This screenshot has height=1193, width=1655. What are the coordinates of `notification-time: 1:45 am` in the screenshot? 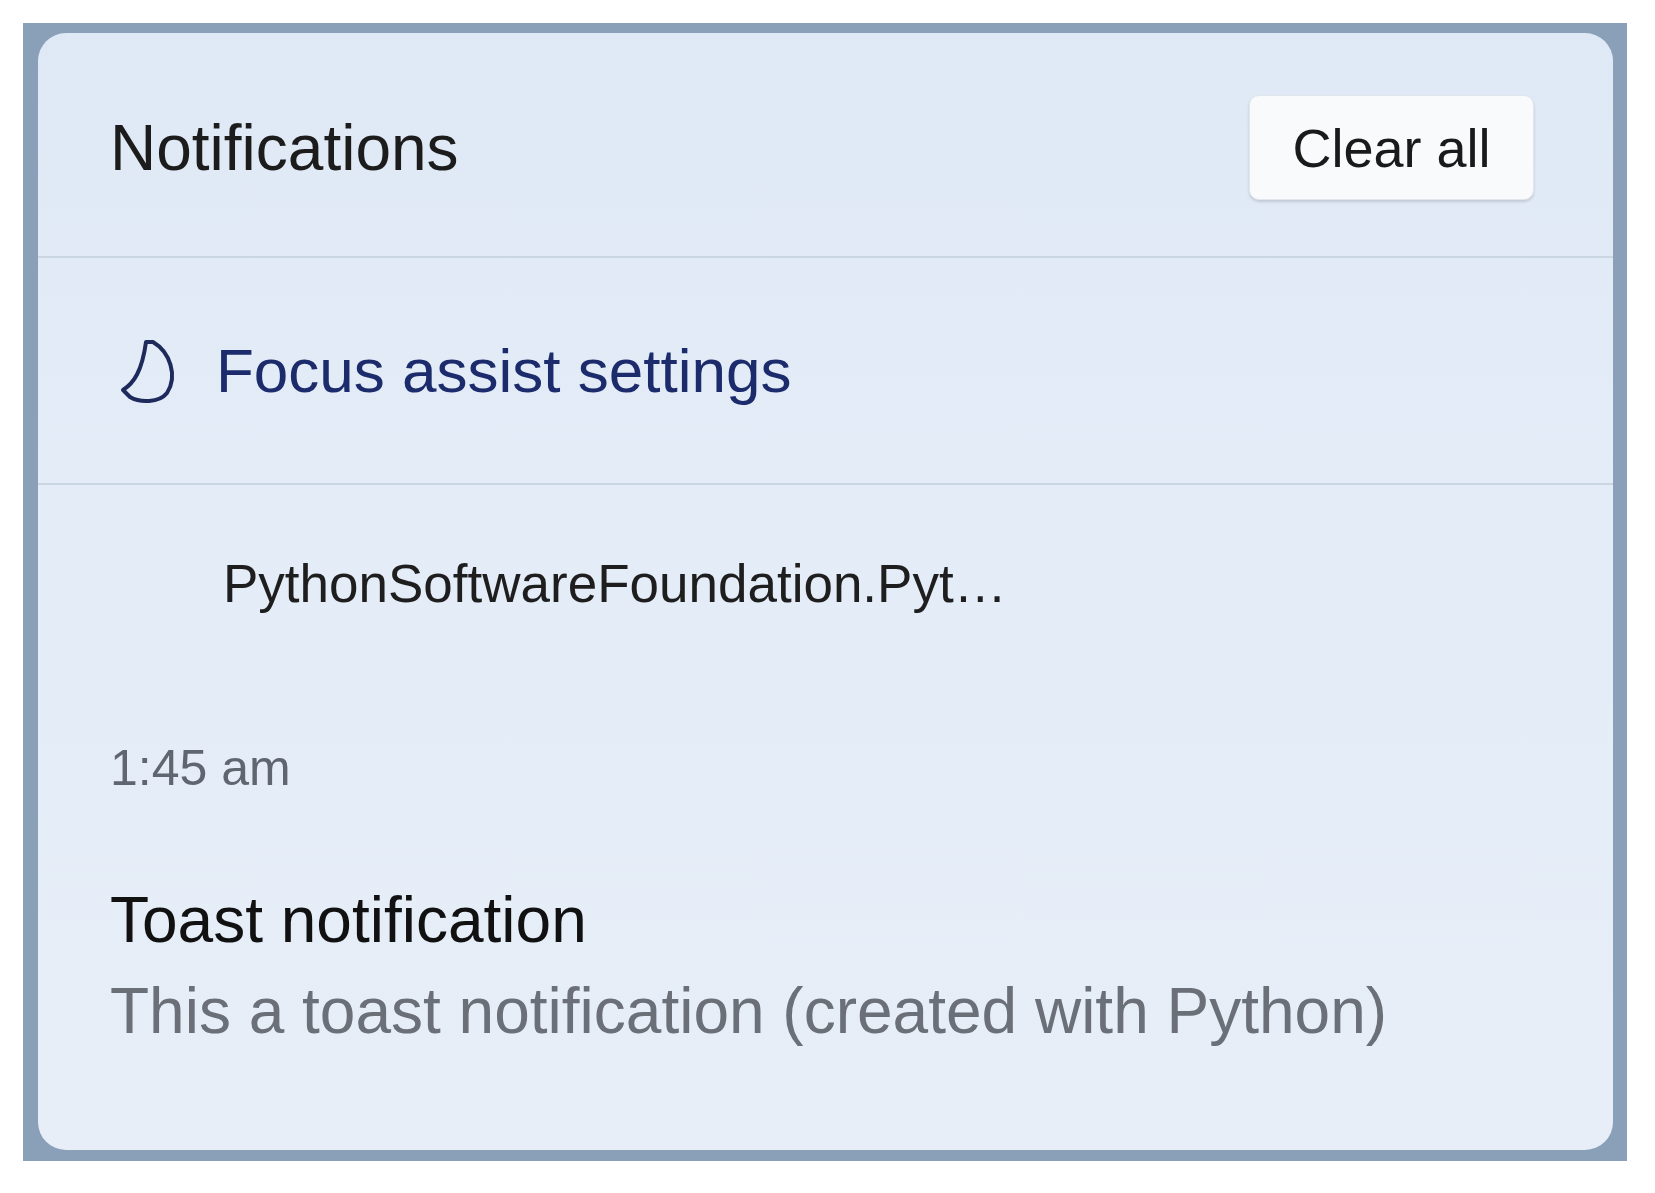 It's located at (200, 768).